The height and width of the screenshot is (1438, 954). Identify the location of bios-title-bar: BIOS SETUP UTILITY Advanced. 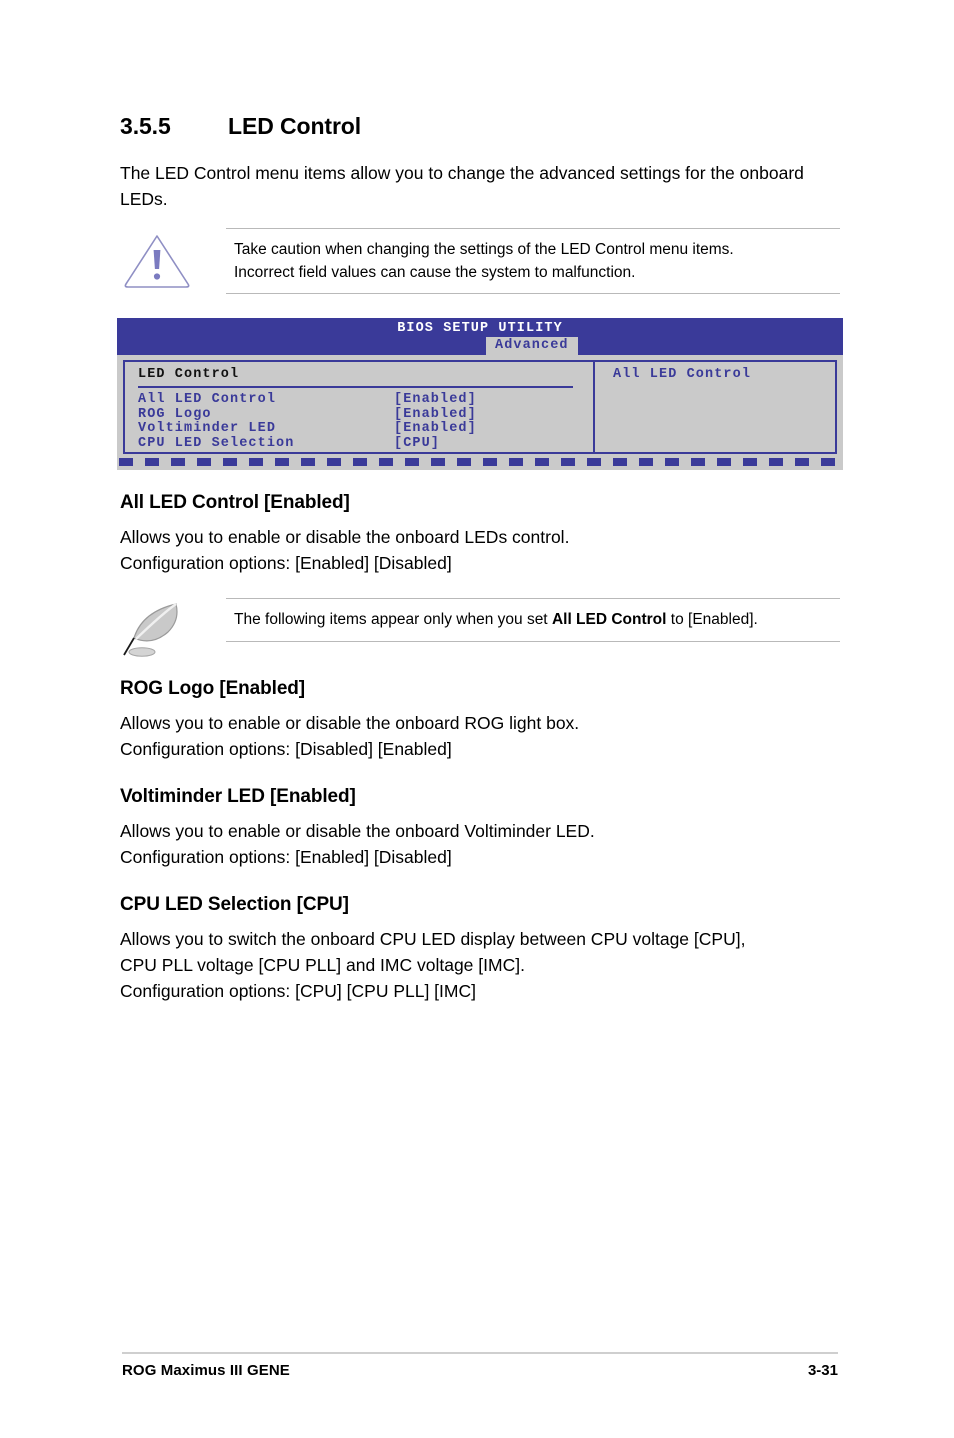
(480, 336).